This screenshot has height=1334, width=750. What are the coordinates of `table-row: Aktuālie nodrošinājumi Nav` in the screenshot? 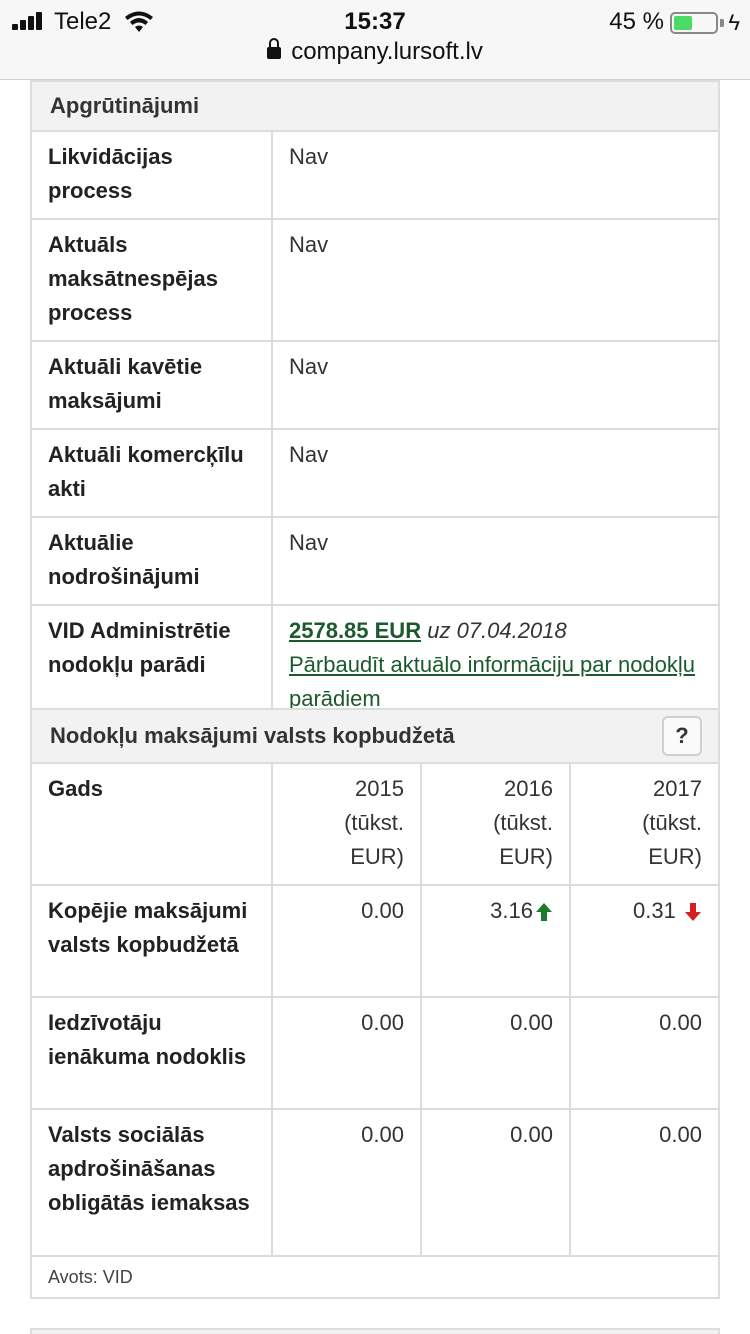 It's located at (375, 560).